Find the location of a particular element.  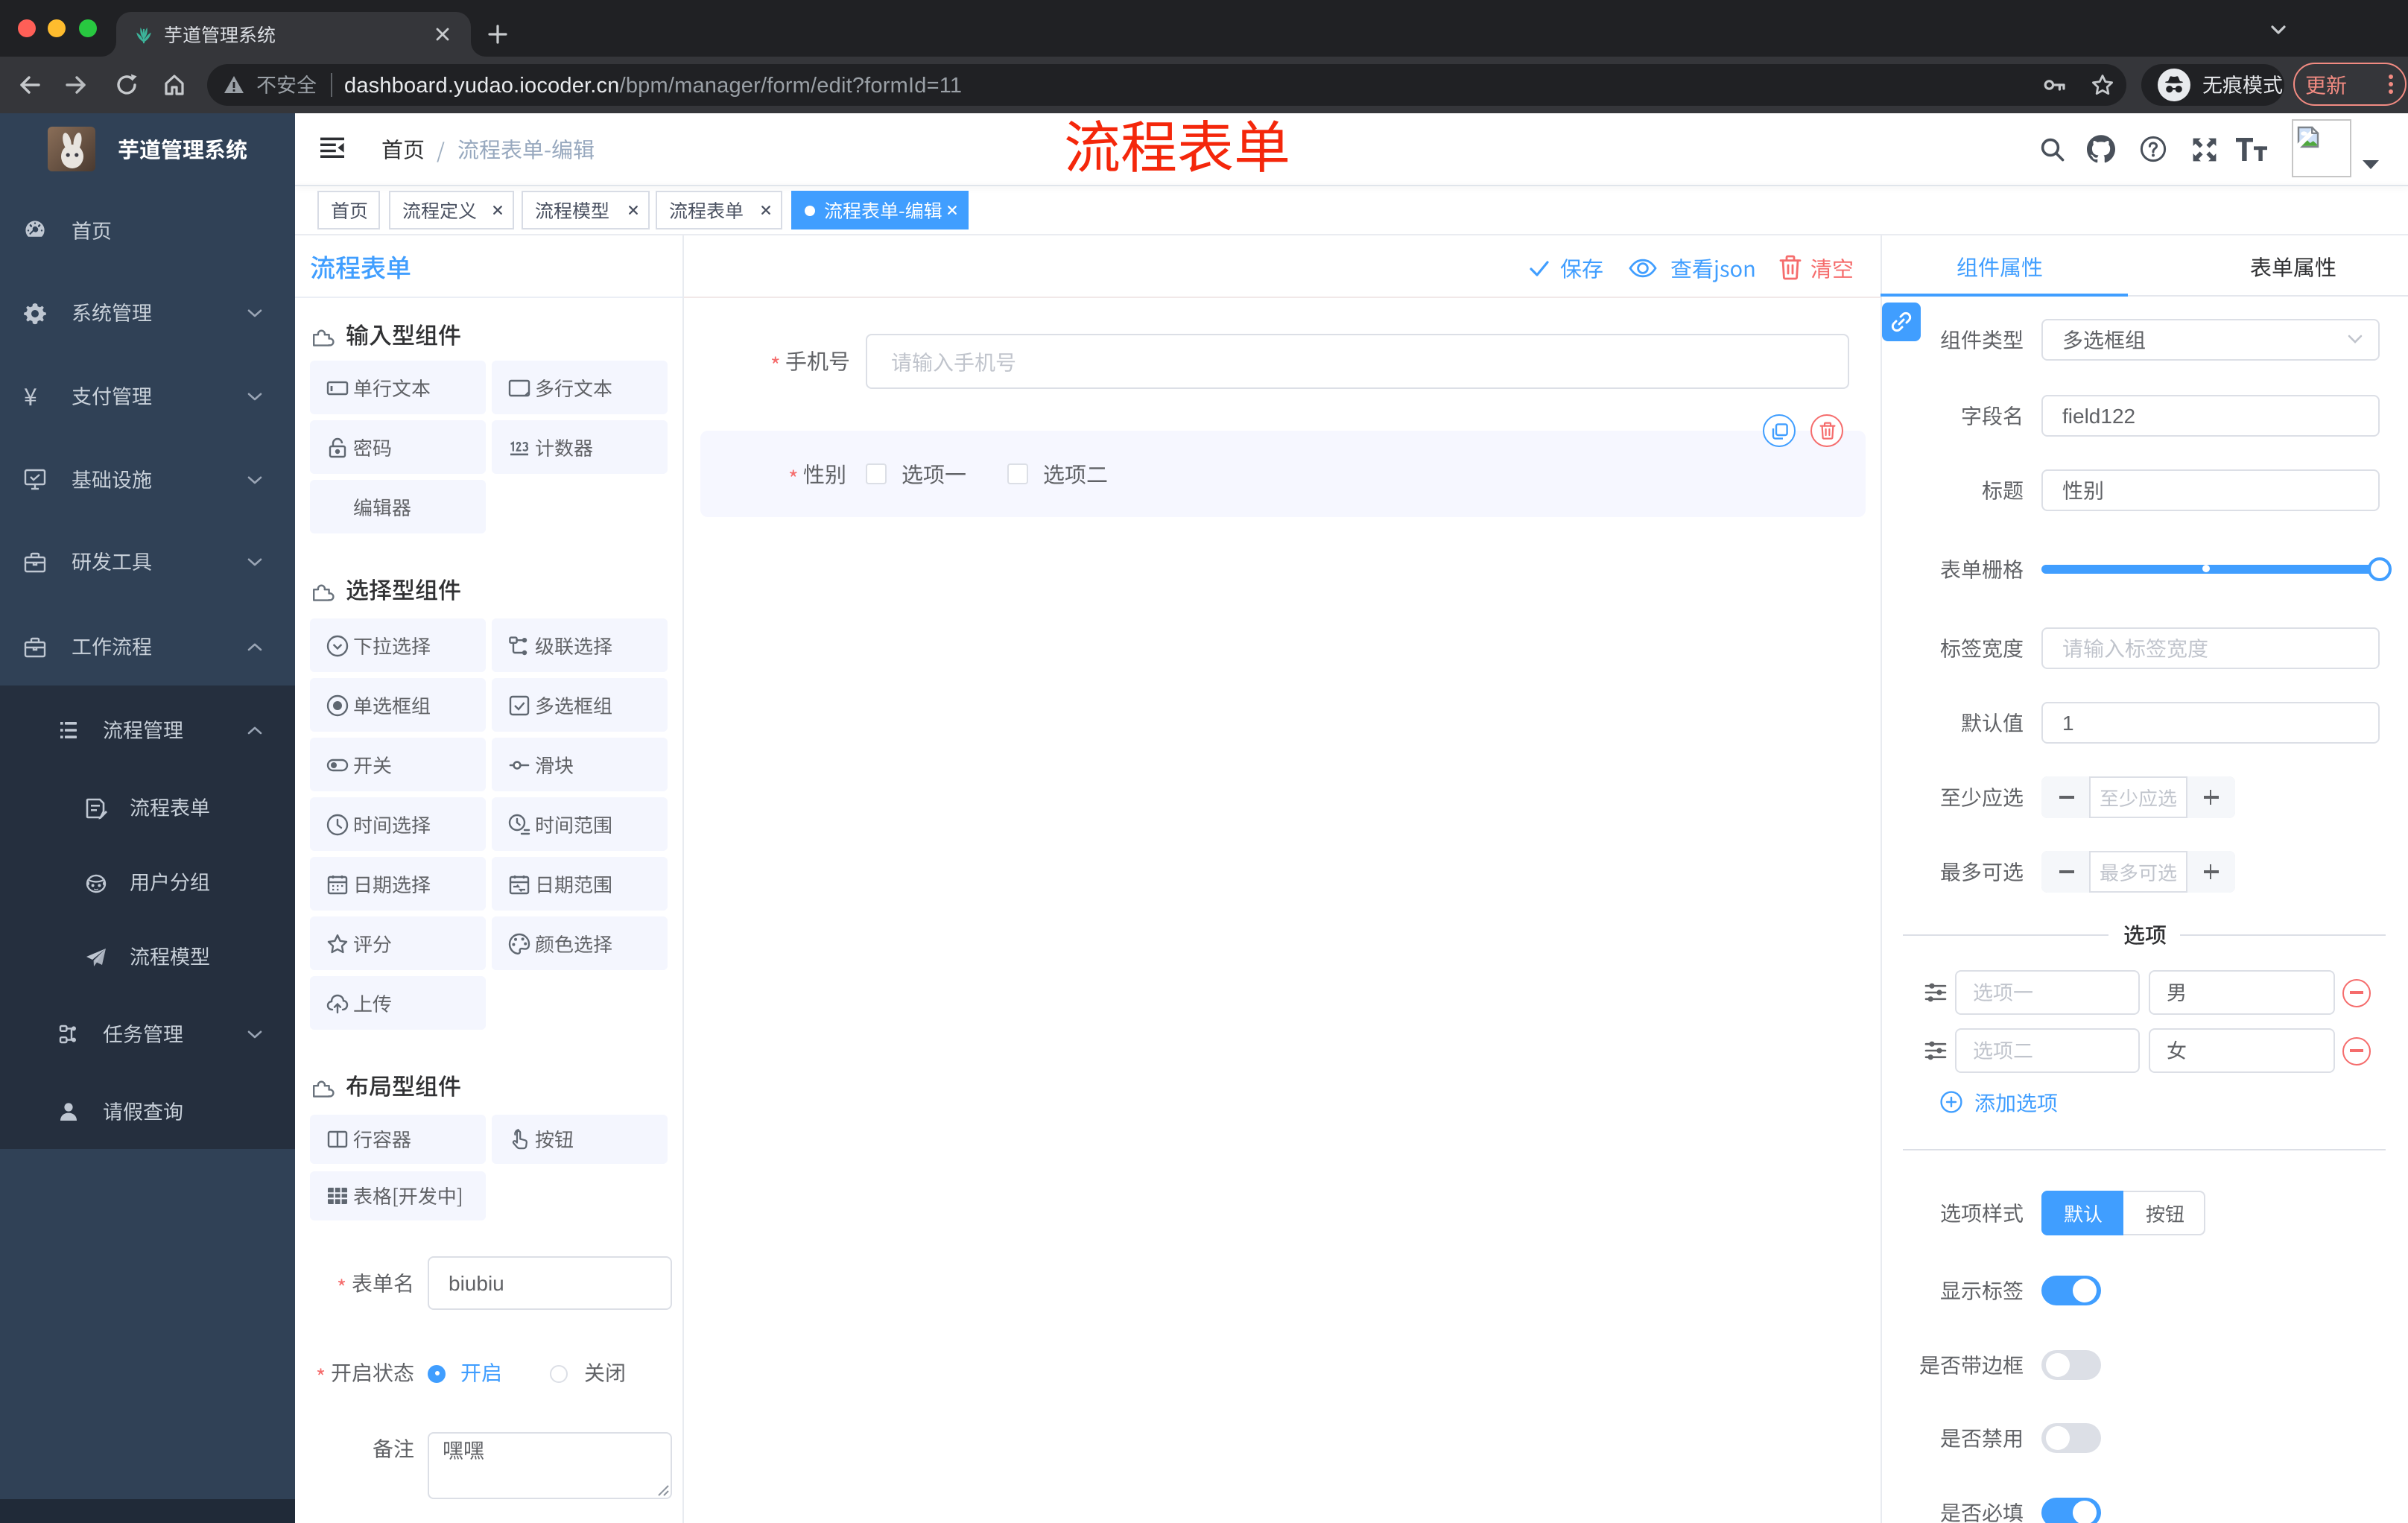

svg-text: field122 is located at coordinates (2098, 417).